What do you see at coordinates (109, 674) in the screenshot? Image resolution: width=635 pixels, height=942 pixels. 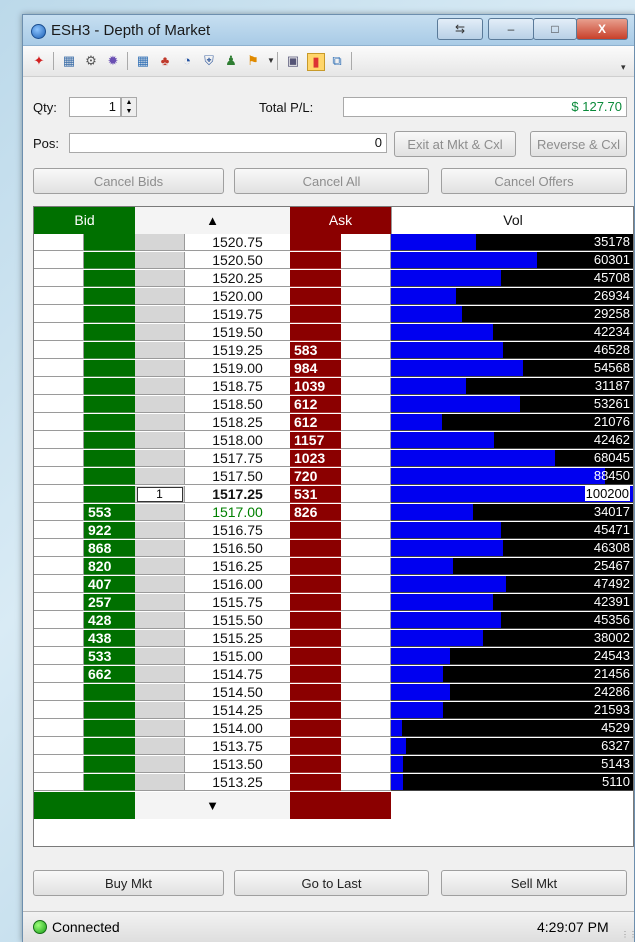 I see `bid-size-cell: 662` at bounding box center [109, 674].